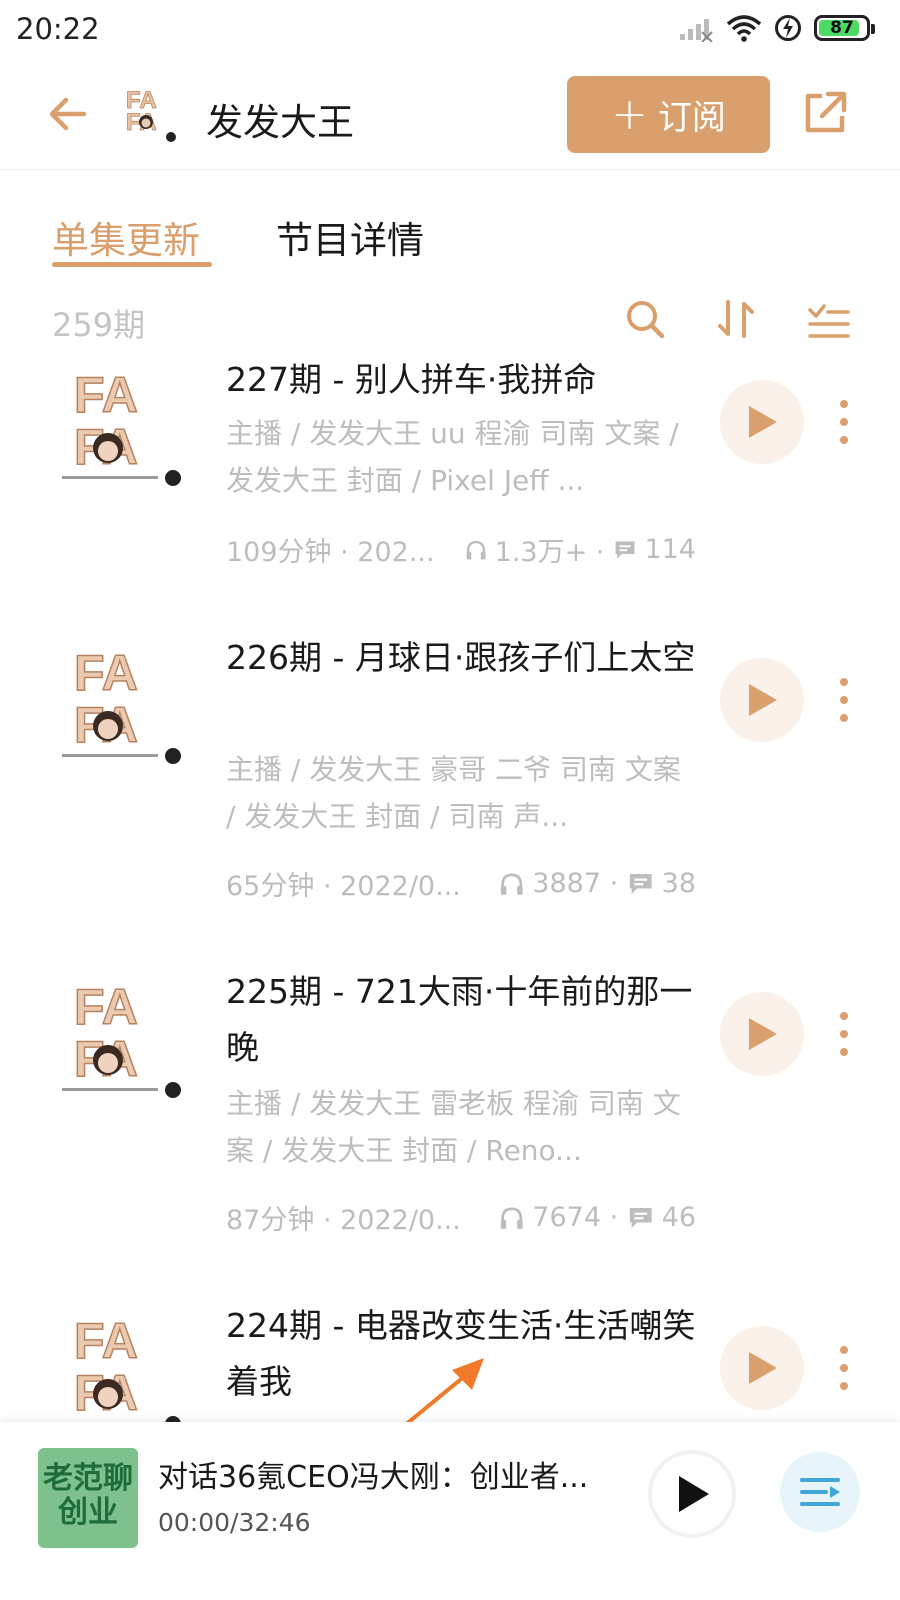  I want to click on episode-plays: 1.3万+ ·, so click(549, 552).